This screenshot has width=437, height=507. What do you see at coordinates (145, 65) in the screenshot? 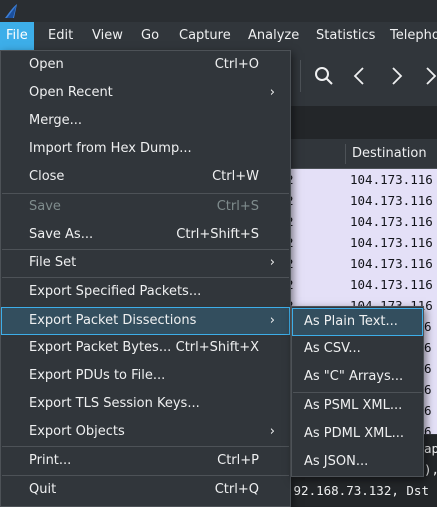
I see `menu-item-open: Open Ctrl+O` at bounding box center [145, 65].